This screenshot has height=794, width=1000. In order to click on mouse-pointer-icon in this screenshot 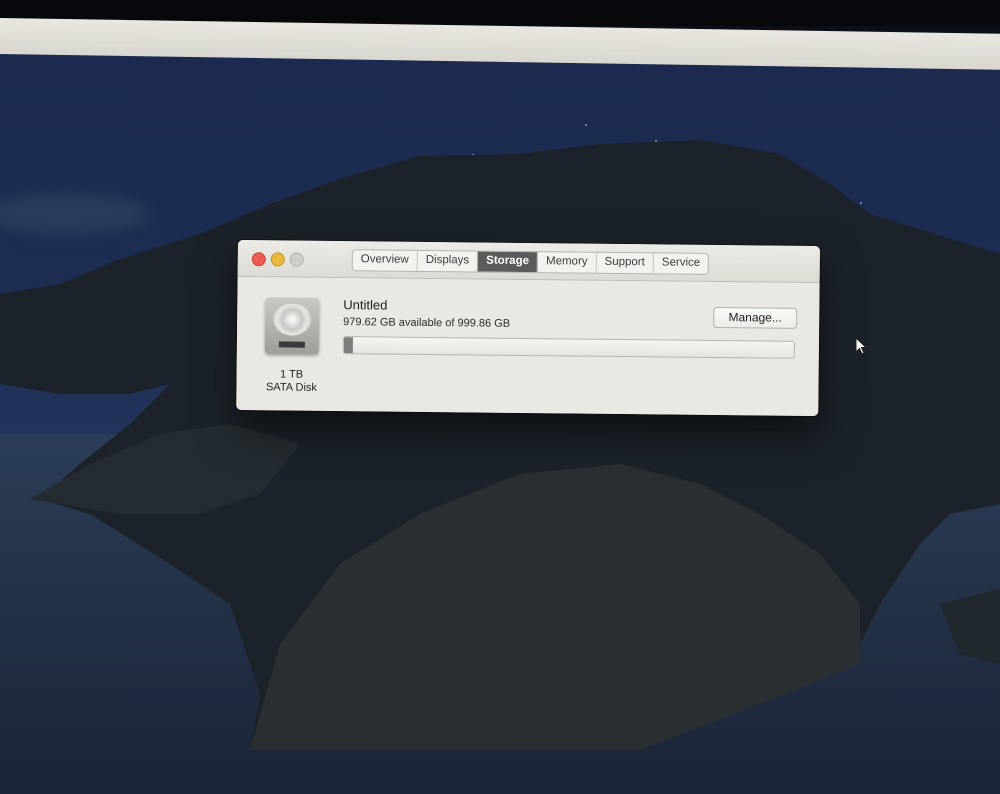, I will do `click(861, 346)`.